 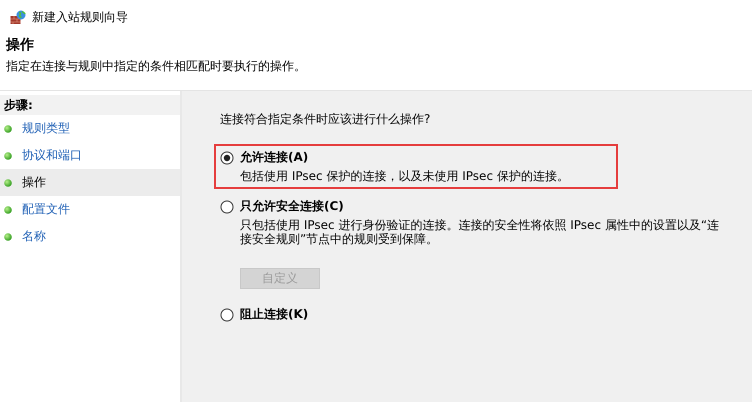 I want to click on option-description: 只包括使用 IPsec 进行身份验证的连接。连接的安全性将依照 IPsec 属性中的设置以及“连接安全规则”节点中的规则受到保障。, so click(x=479, y=232).